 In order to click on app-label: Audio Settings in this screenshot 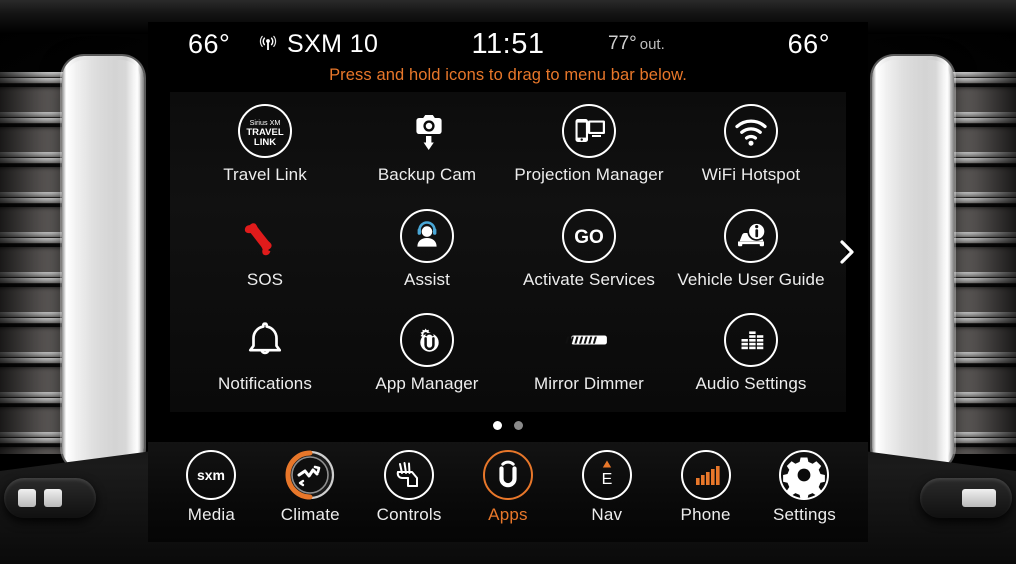, I will do `click(751, 384)`.